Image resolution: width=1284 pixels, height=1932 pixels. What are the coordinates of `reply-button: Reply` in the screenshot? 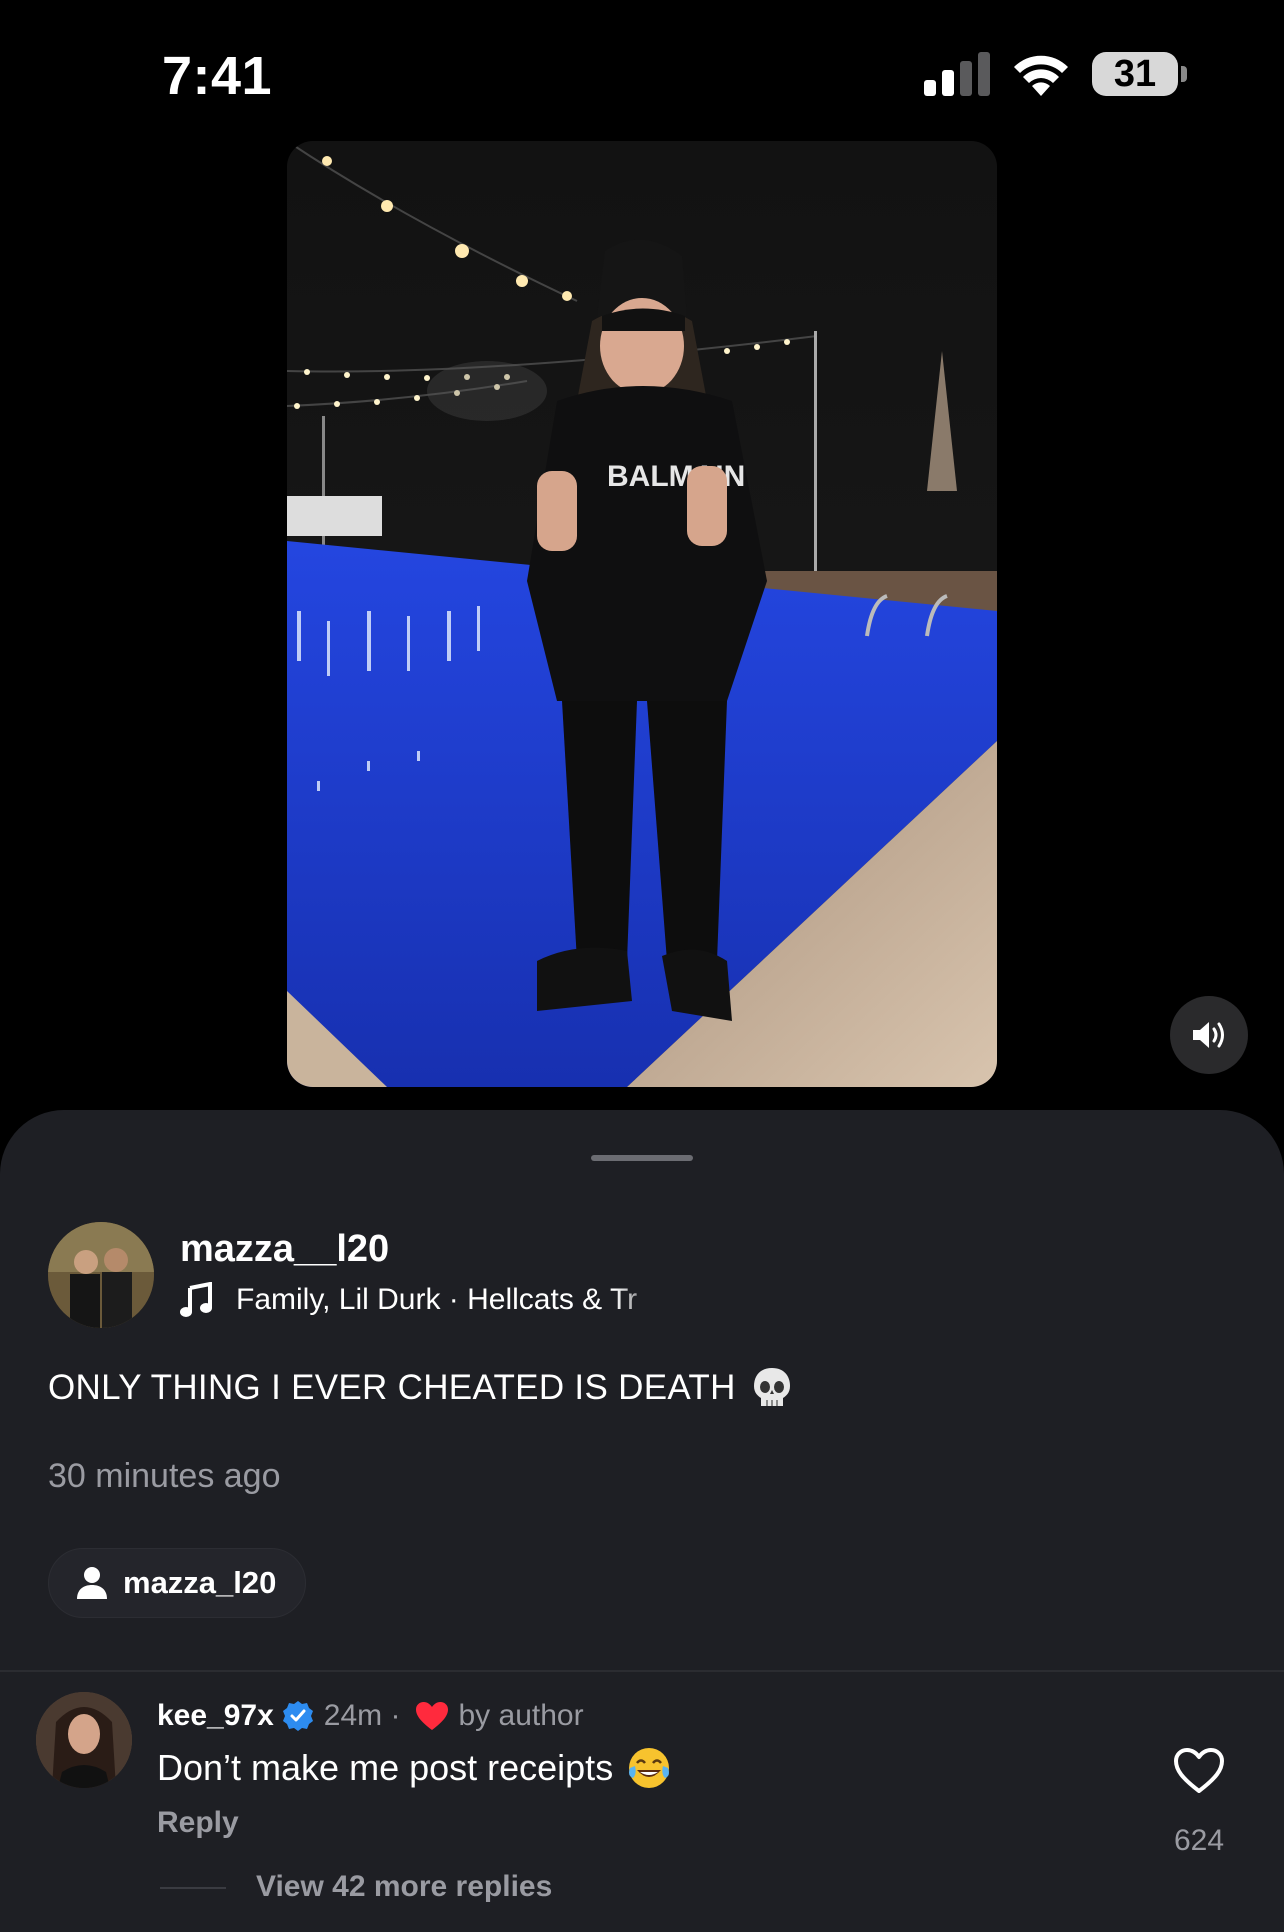 It's located at (198, 1823).